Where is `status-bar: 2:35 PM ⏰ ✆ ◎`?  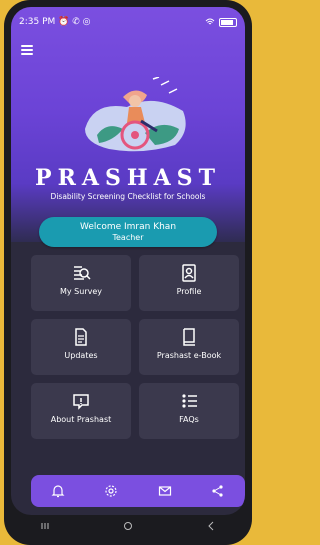
status-bar: 2:35 PM ⏰ ✆ ◎ is located at coordinates (128, 22).